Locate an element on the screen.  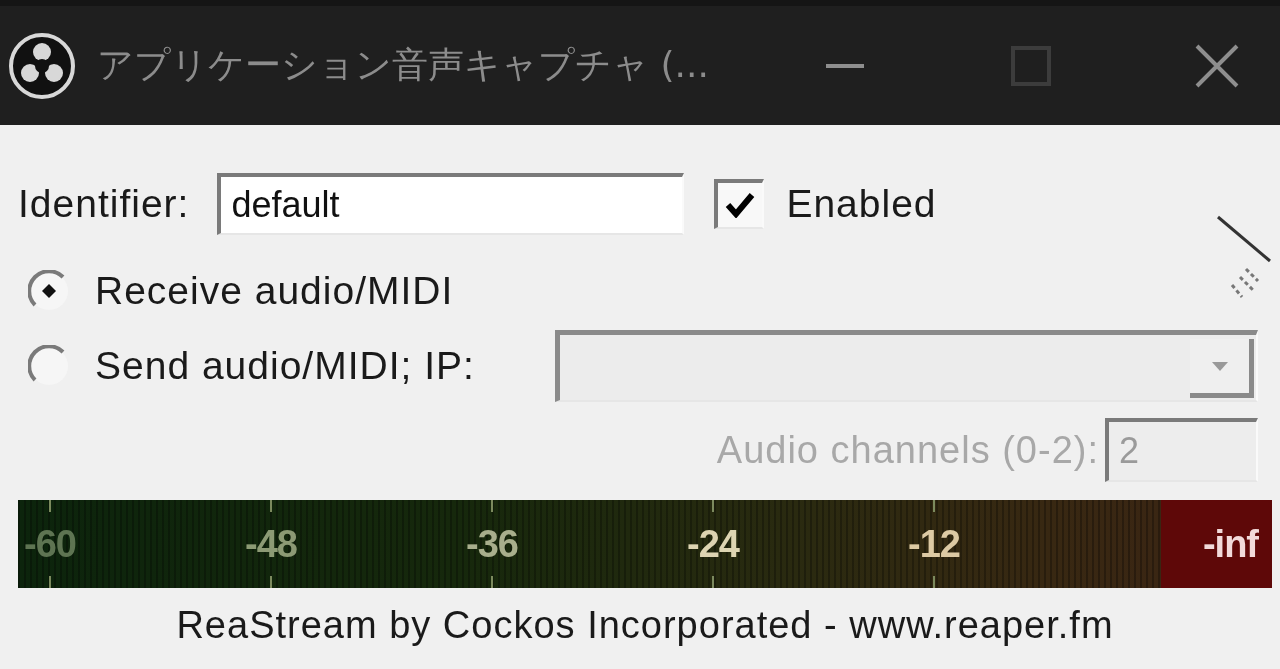
minimize-icon is located at coordinates (845, 65).